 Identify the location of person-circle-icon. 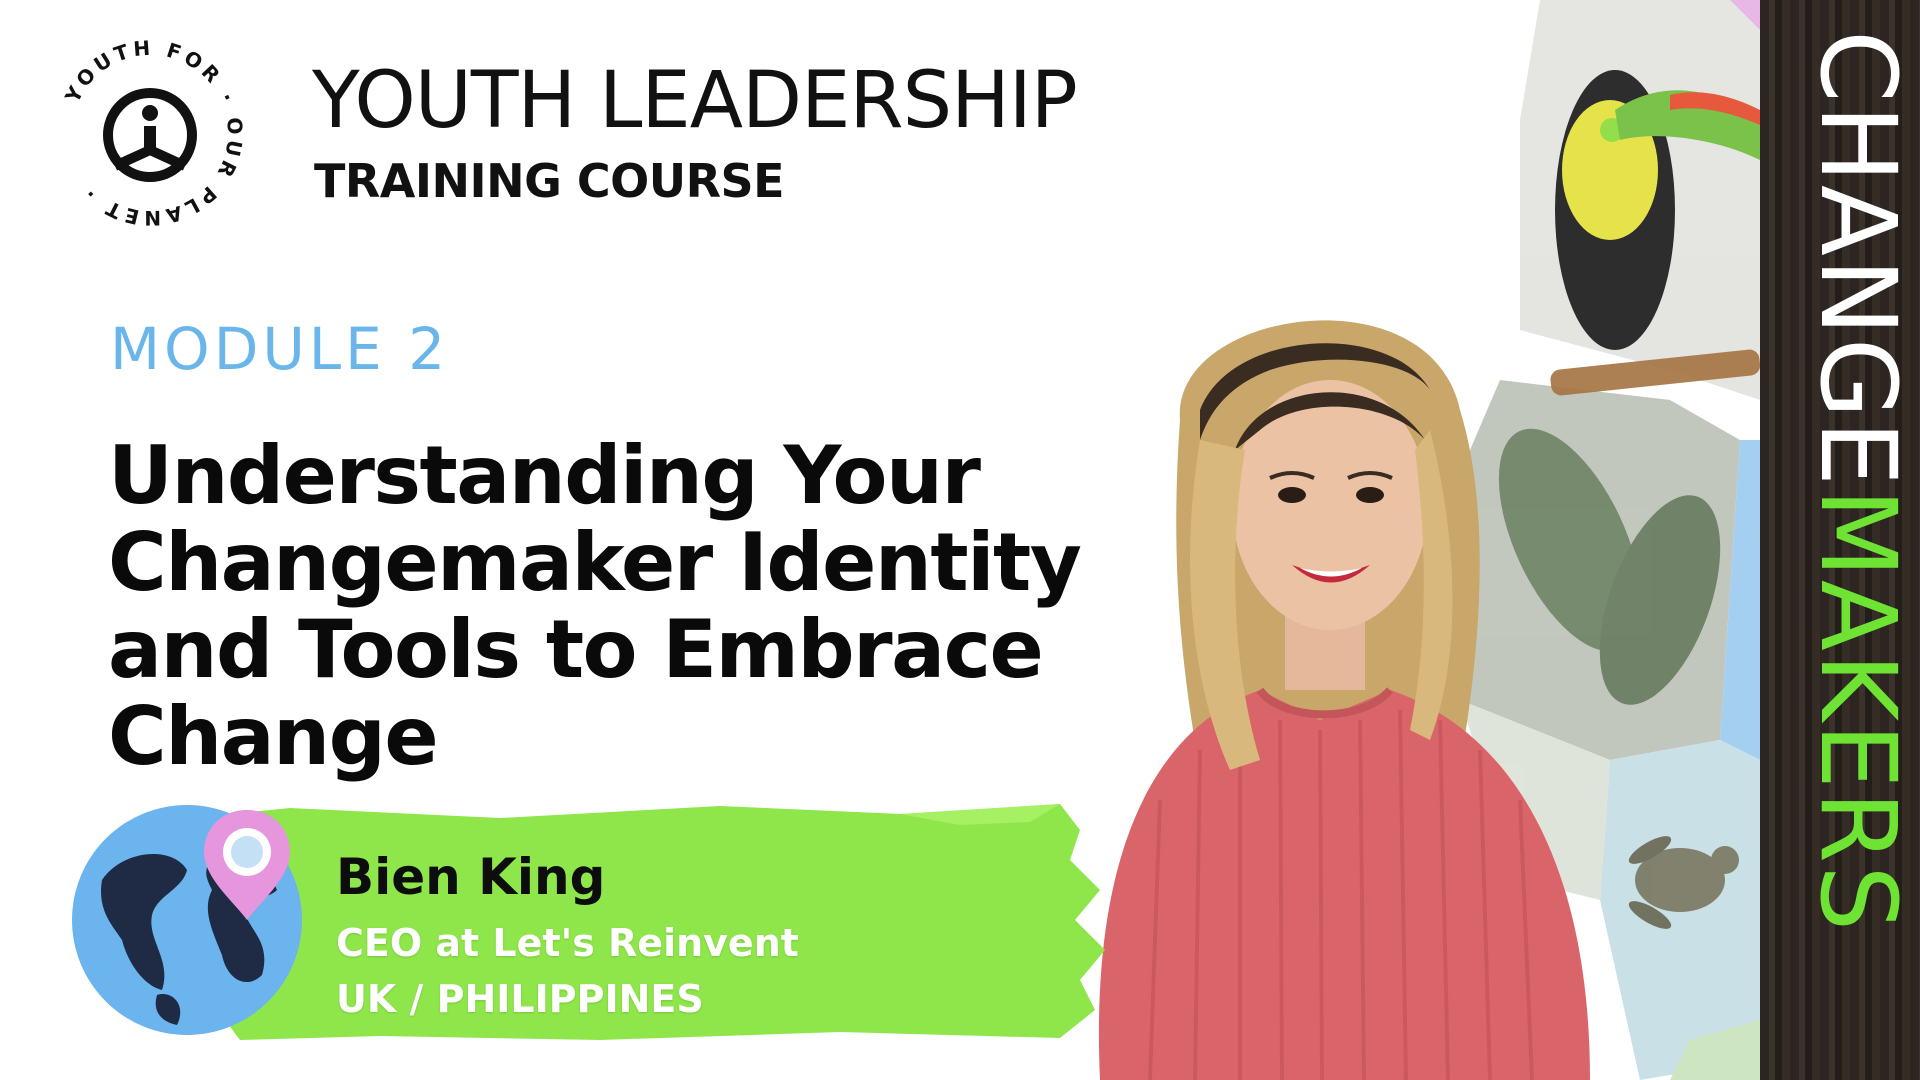
(150, 135).